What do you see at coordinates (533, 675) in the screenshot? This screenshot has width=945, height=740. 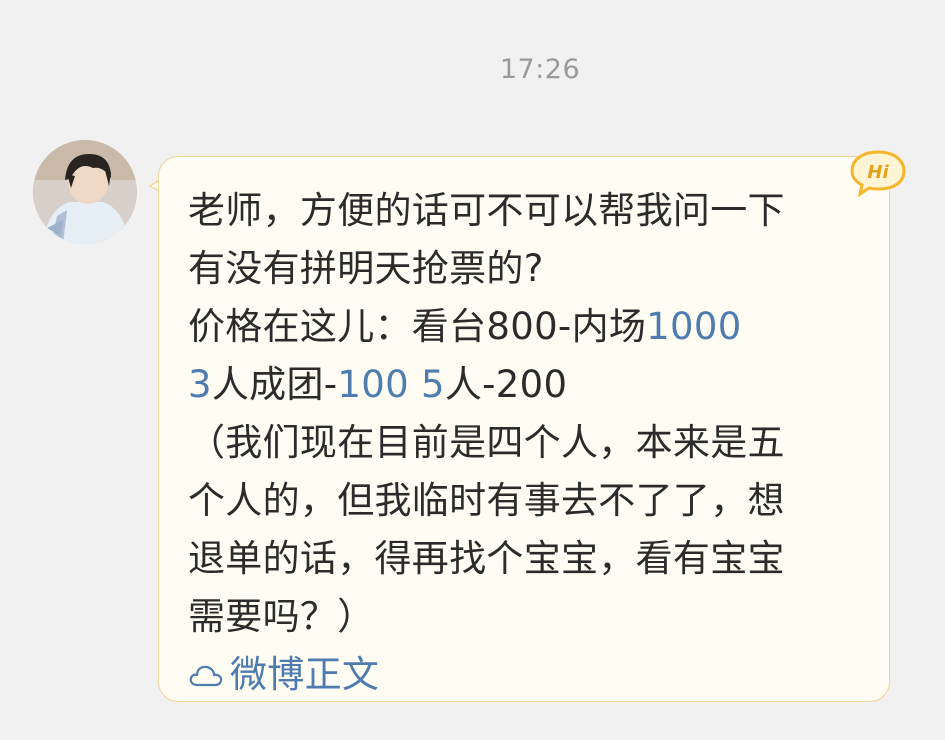 I see `weibo-post-link: 微博正文` at bounding box center [533, 675].